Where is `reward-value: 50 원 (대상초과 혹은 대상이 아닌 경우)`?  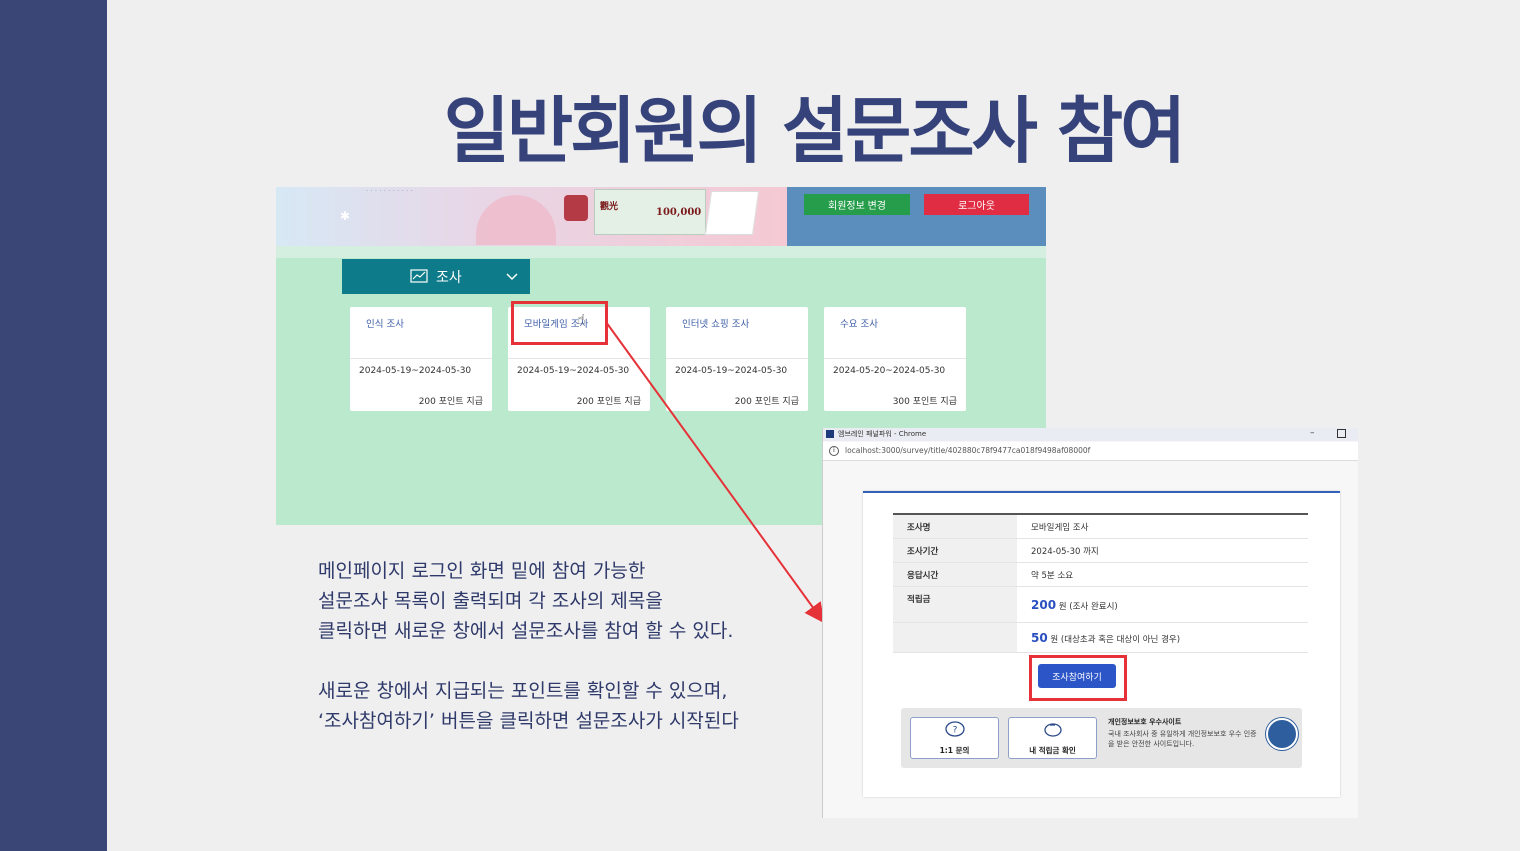 reward-value: 50 원 (대상초과 혹은 대상이 아닌 경우) is located at coordinates (1162, 637).